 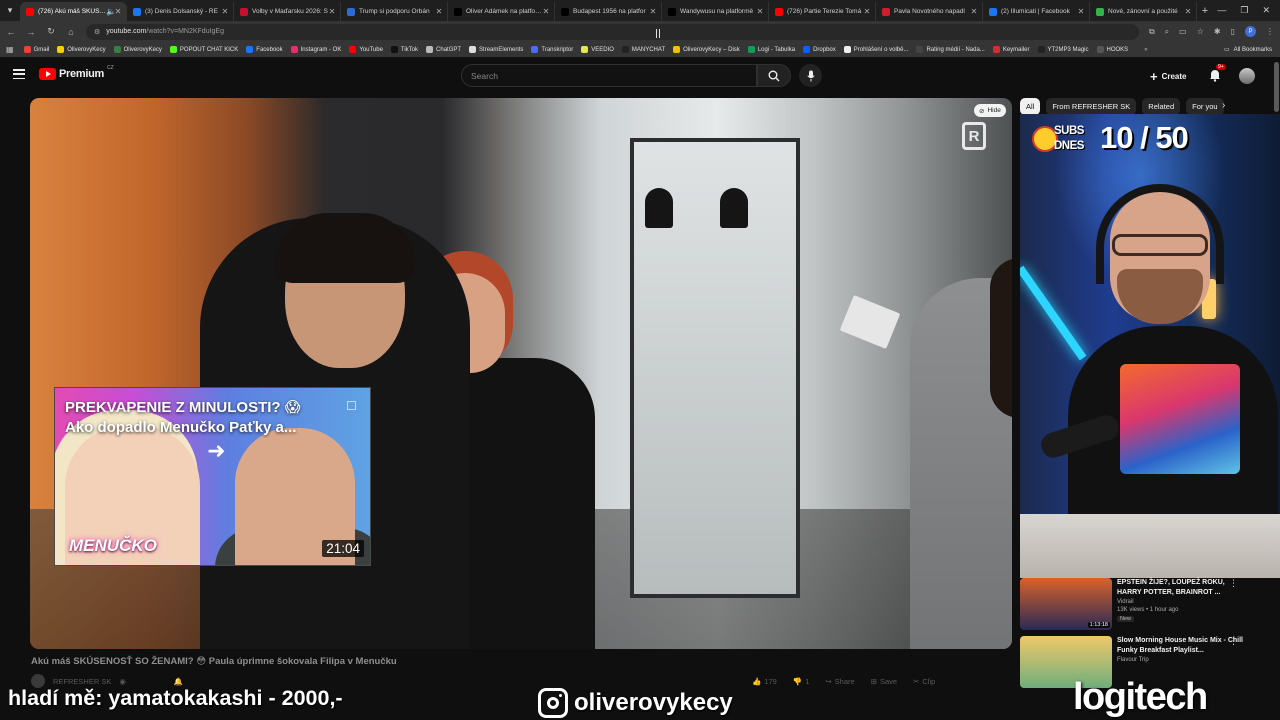 What do you see at coordinates (287, 11) in the screenshot?
I see `browser-tab: Volby v Maďarsku 2026: S ✕` at bounding box center [287, 11].